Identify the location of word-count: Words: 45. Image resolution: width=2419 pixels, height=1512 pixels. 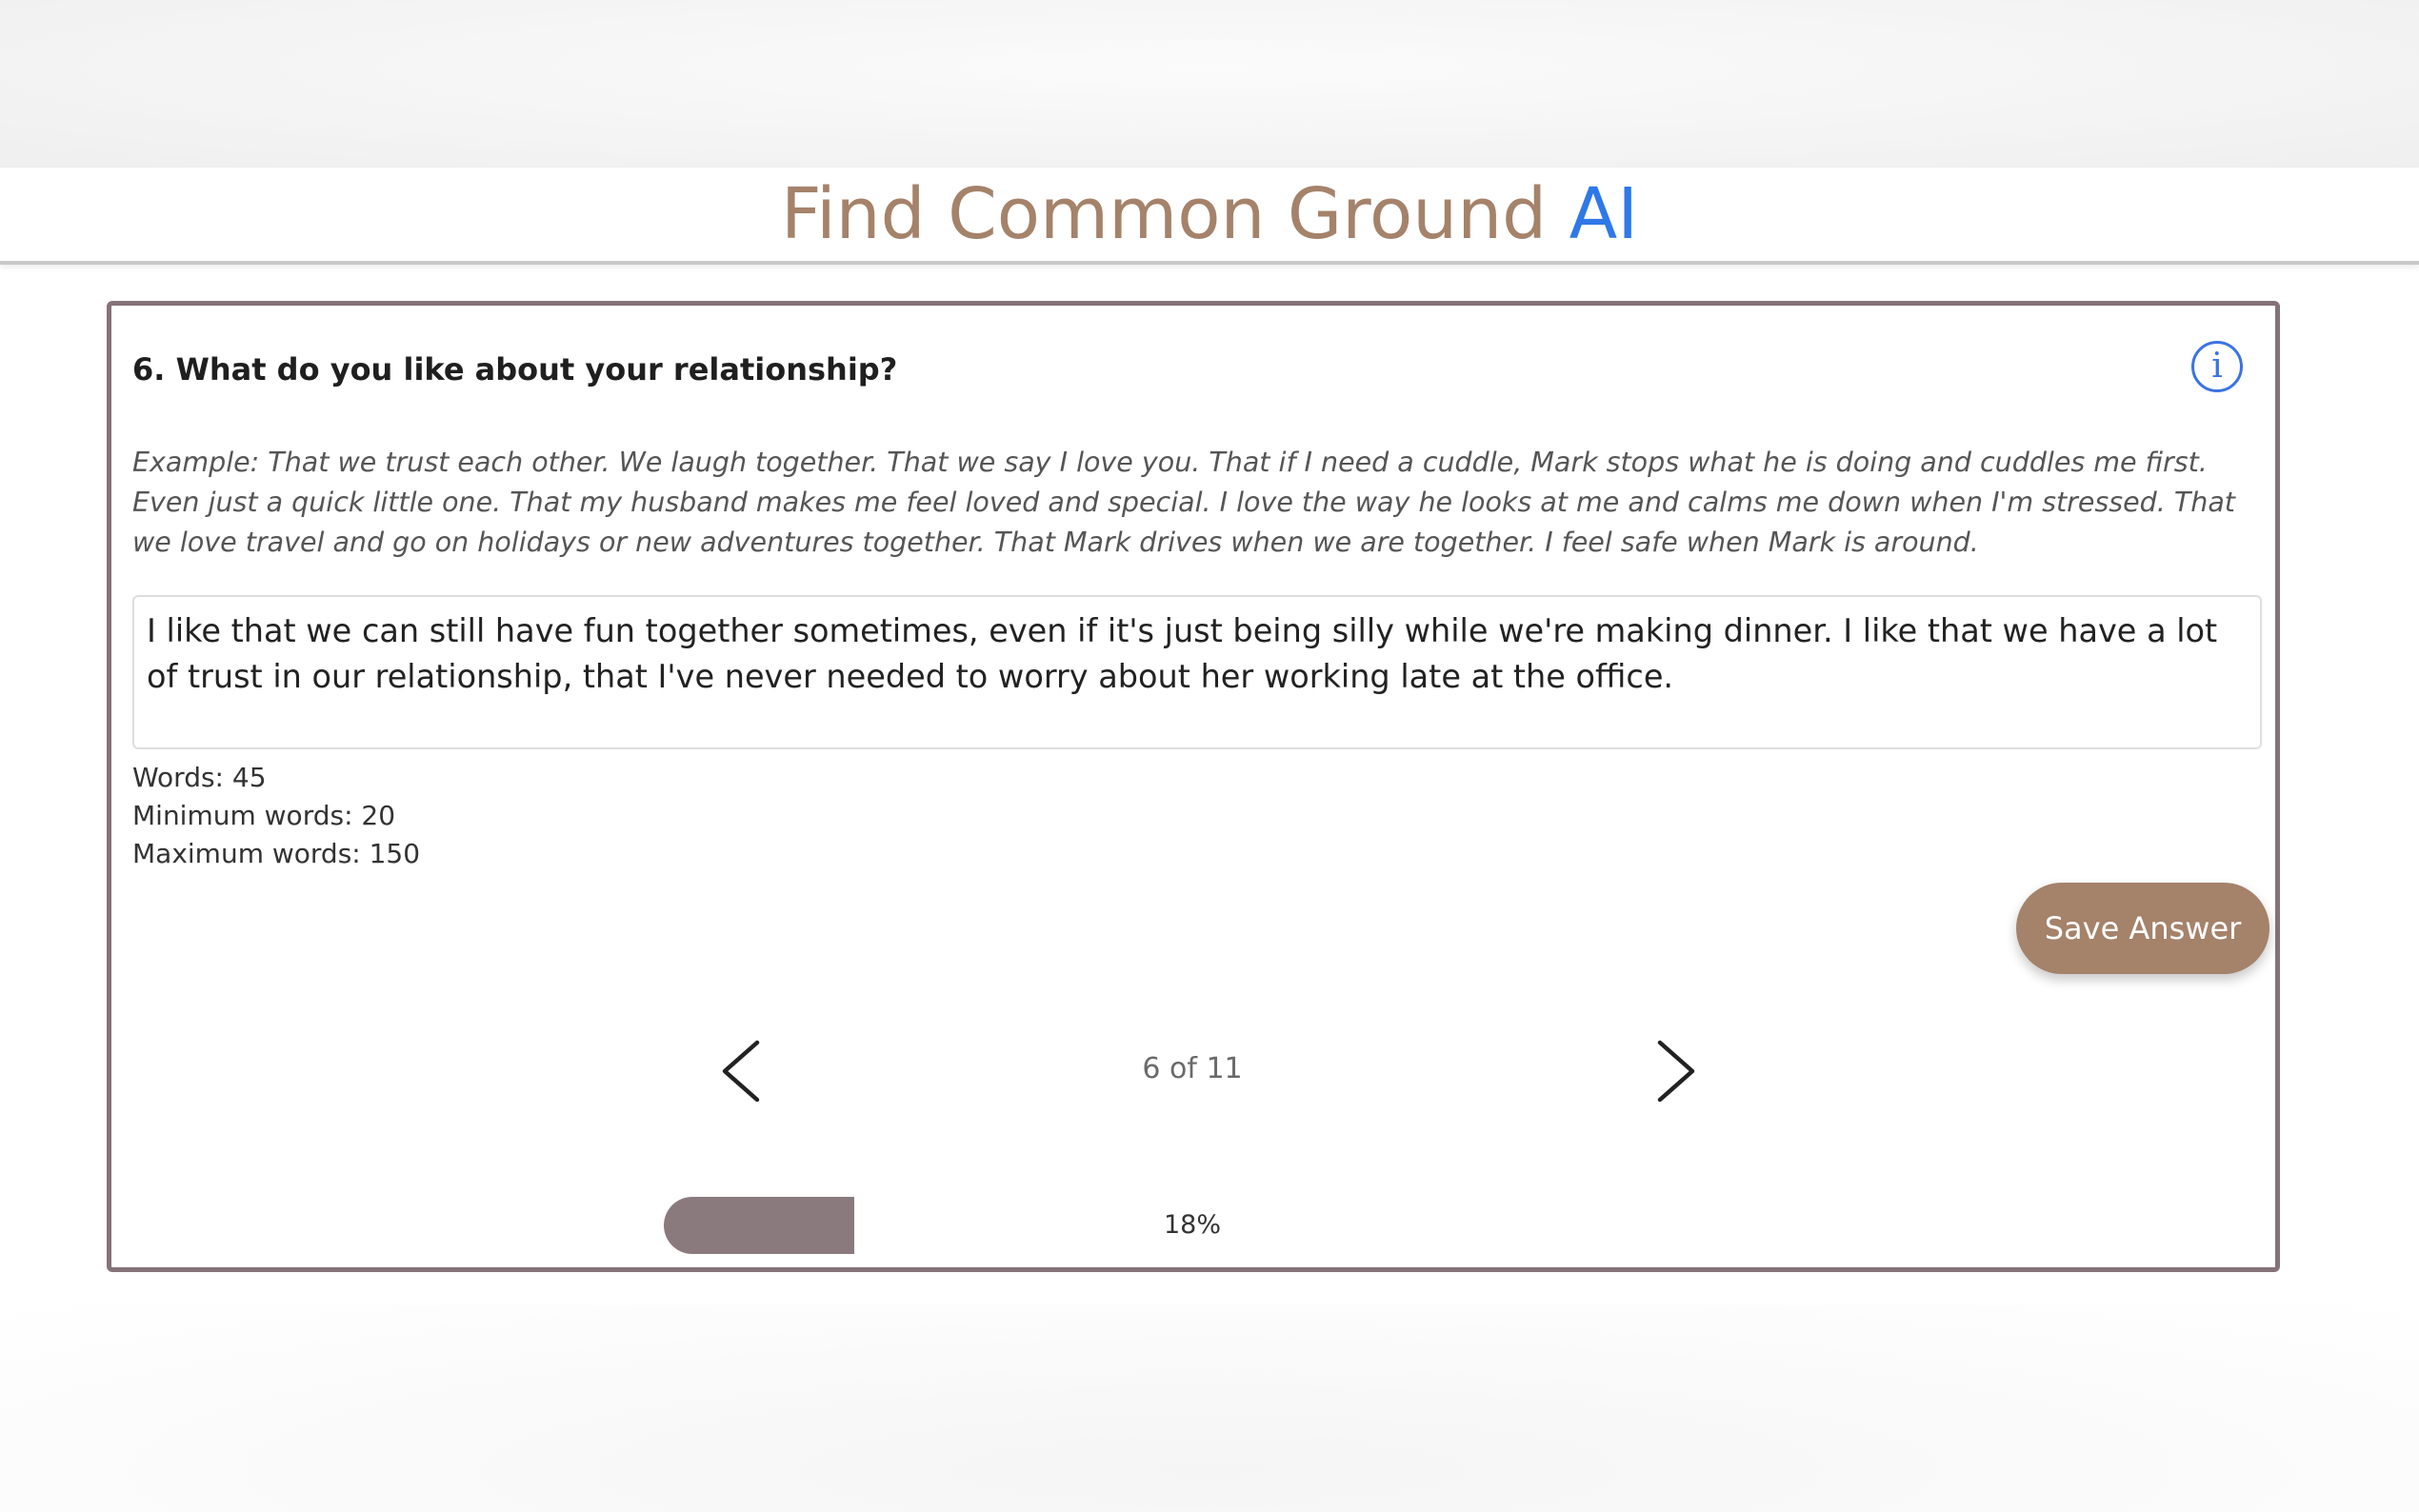
(199, 777).